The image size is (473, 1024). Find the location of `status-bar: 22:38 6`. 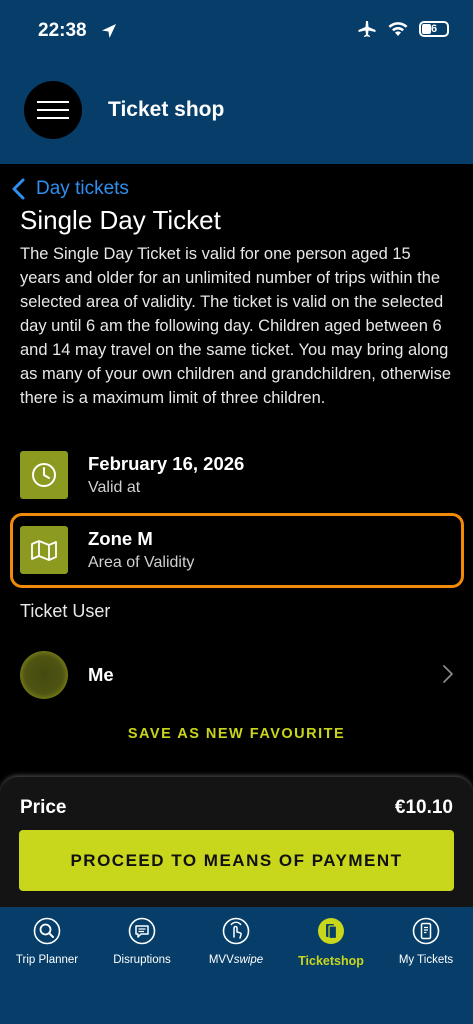

status-bar: 22:38 6 is located at coordinates (236, 31).